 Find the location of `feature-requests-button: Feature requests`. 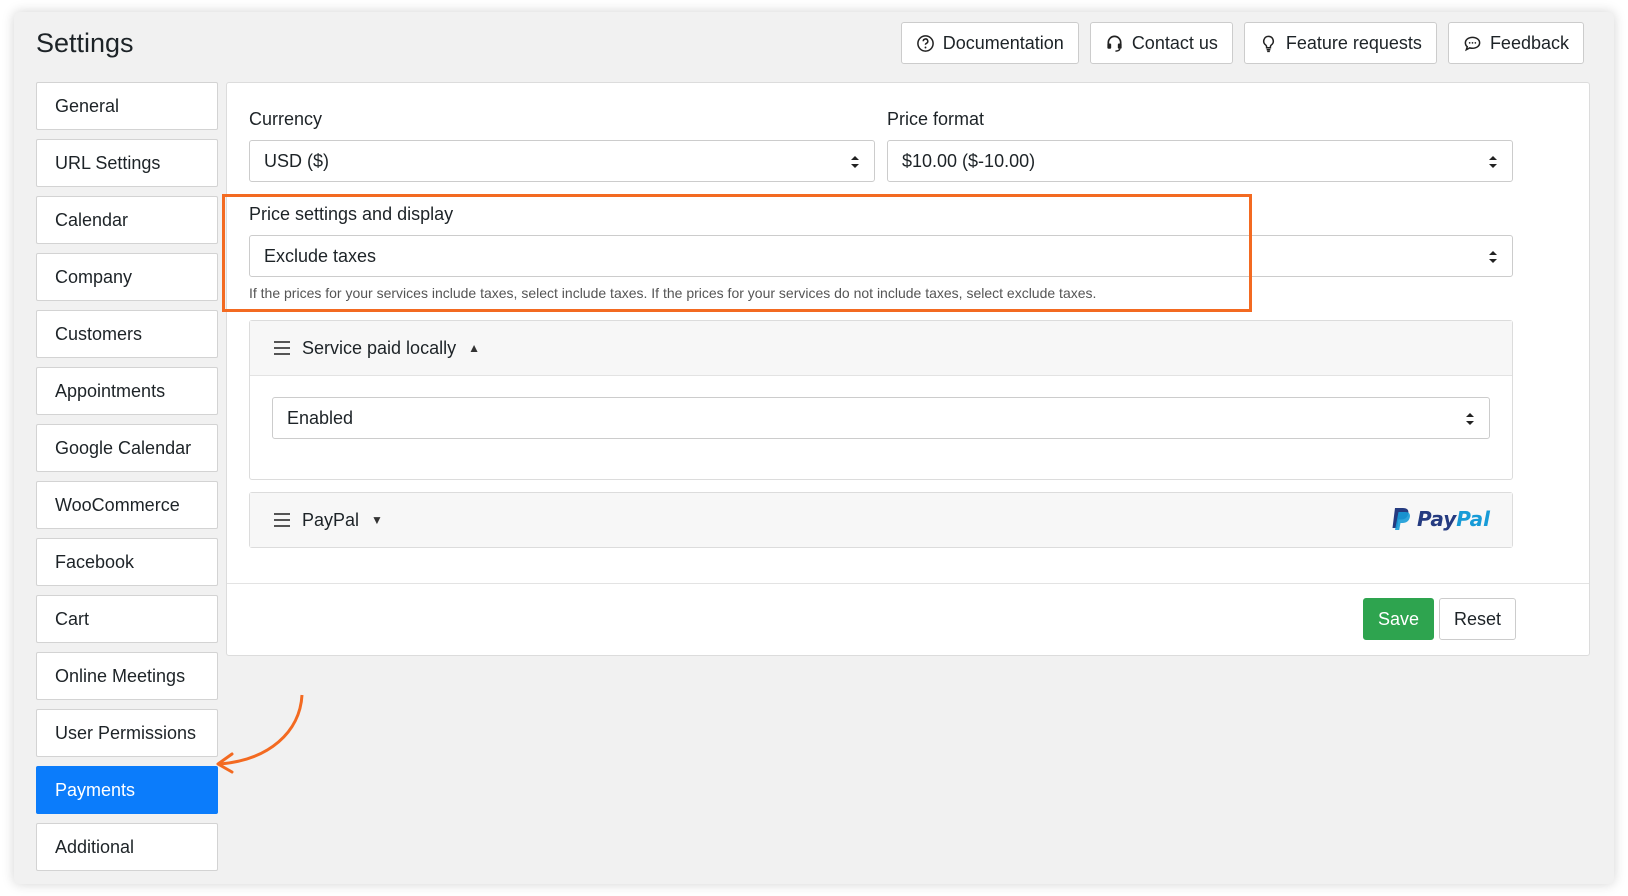

feature-requests-button: Feature requests is located at coordinates (1340, 43).